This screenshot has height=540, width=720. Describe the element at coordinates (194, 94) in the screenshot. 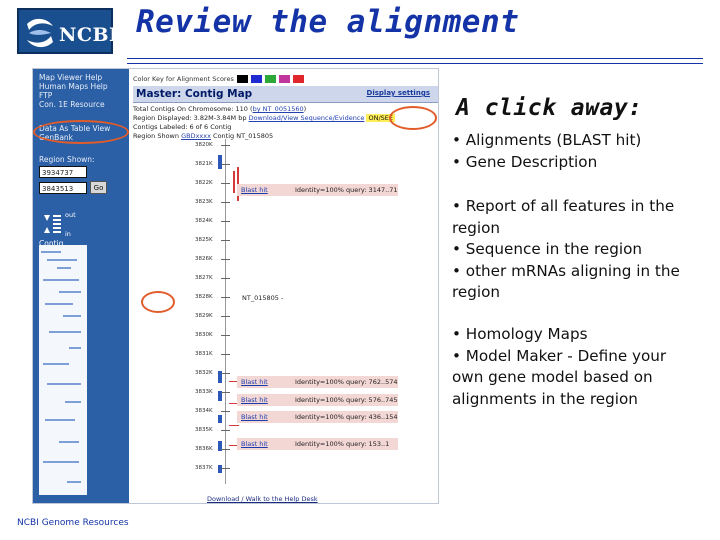

I see `panel-title: Master: Contig Map` at that location.